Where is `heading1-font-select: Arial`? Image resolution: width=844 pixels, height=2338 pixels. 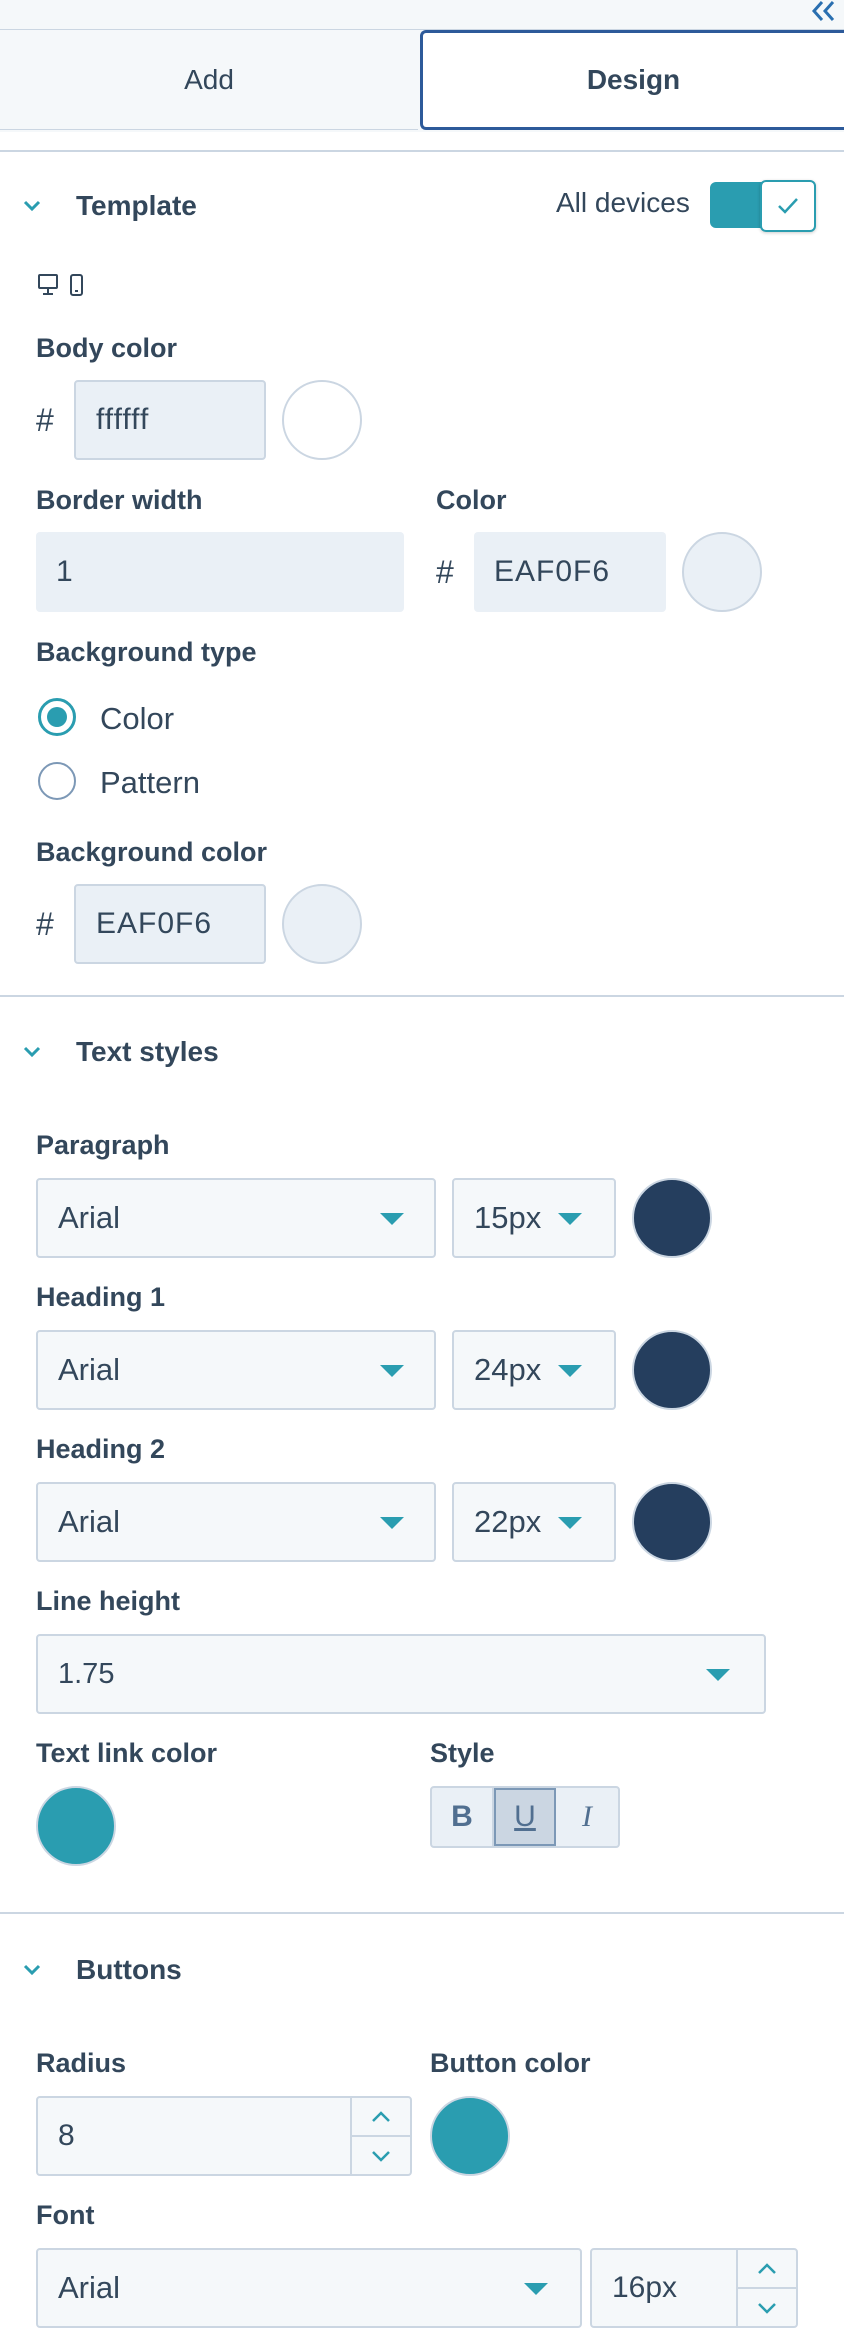 heading1-font-select: Arial is located at coordinates (236, 1370).